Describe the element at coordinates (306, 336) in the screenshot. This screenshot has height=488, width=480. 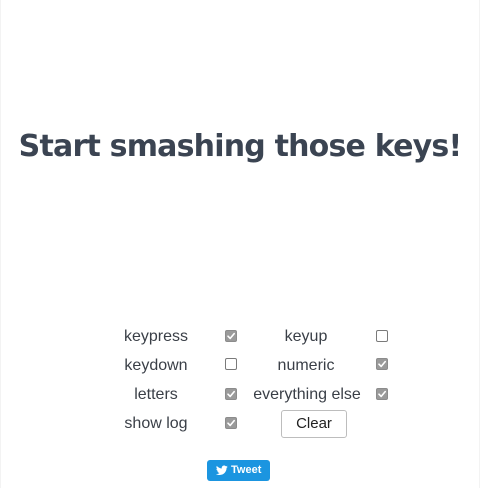
I see `option-label-keyup: keyup` at that location.